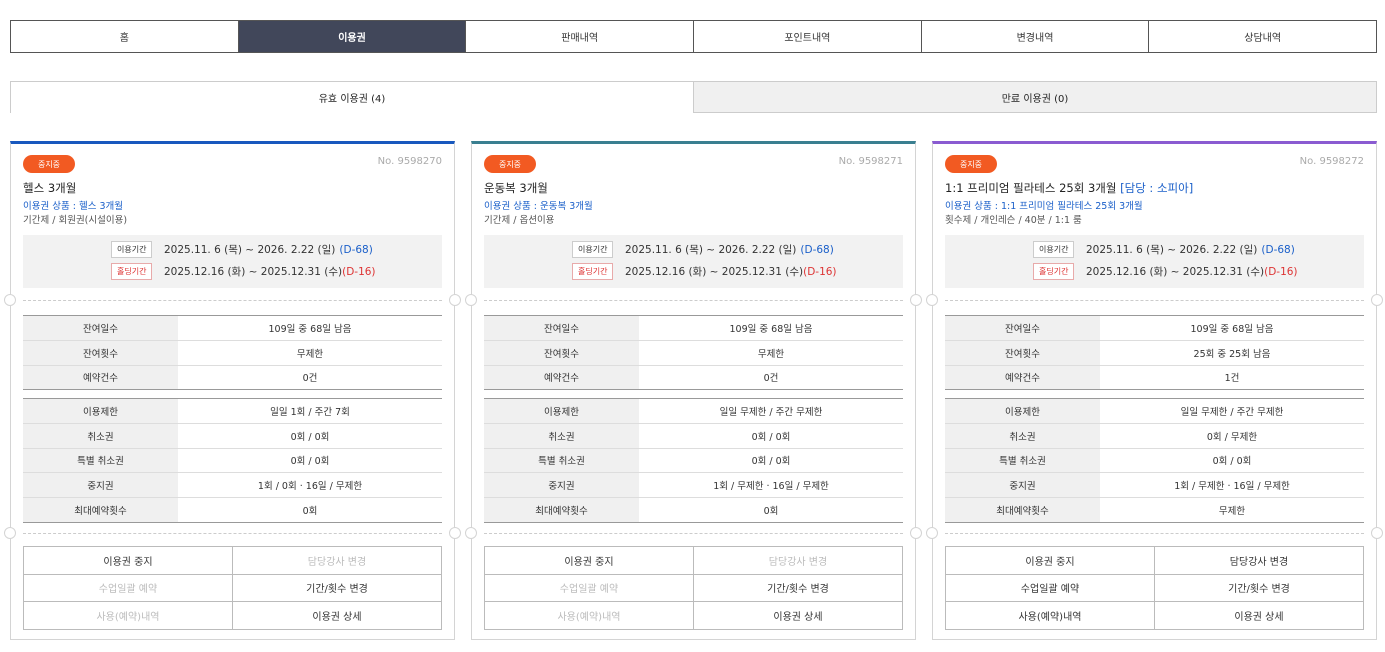 This screenshot has height=652, width=1385. I want to click on usage-limit-label: 이용제한, so click(1022, 411).